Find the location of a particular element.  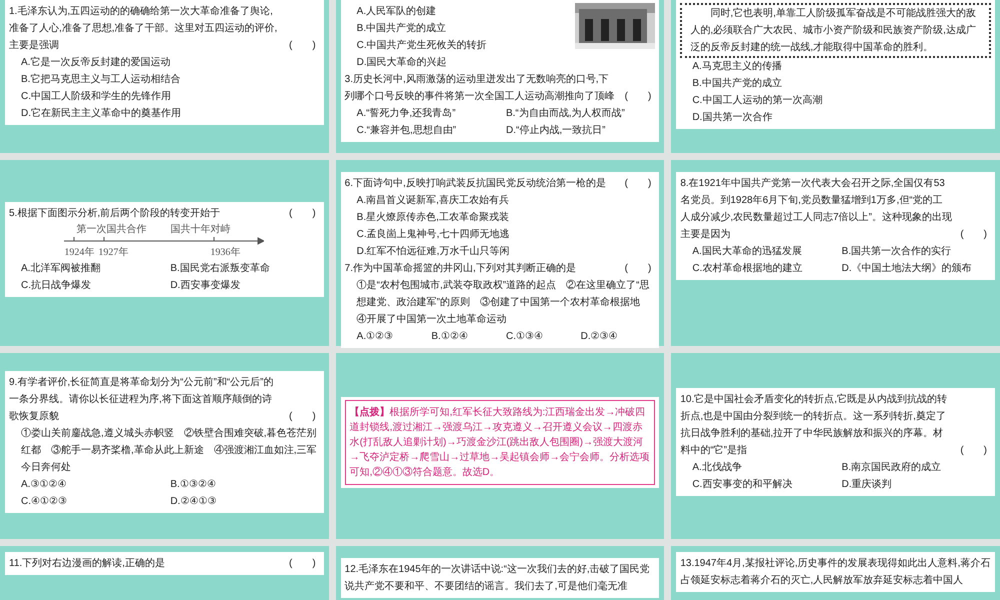

question-text: 1.毛泽东认为,五四运动的的确确给第一次大革命准备了舆论,准备了人心,准备了思想,准备了干部。这里对五四运动的评价,主要是强调 is located at coordinates (143, 28).